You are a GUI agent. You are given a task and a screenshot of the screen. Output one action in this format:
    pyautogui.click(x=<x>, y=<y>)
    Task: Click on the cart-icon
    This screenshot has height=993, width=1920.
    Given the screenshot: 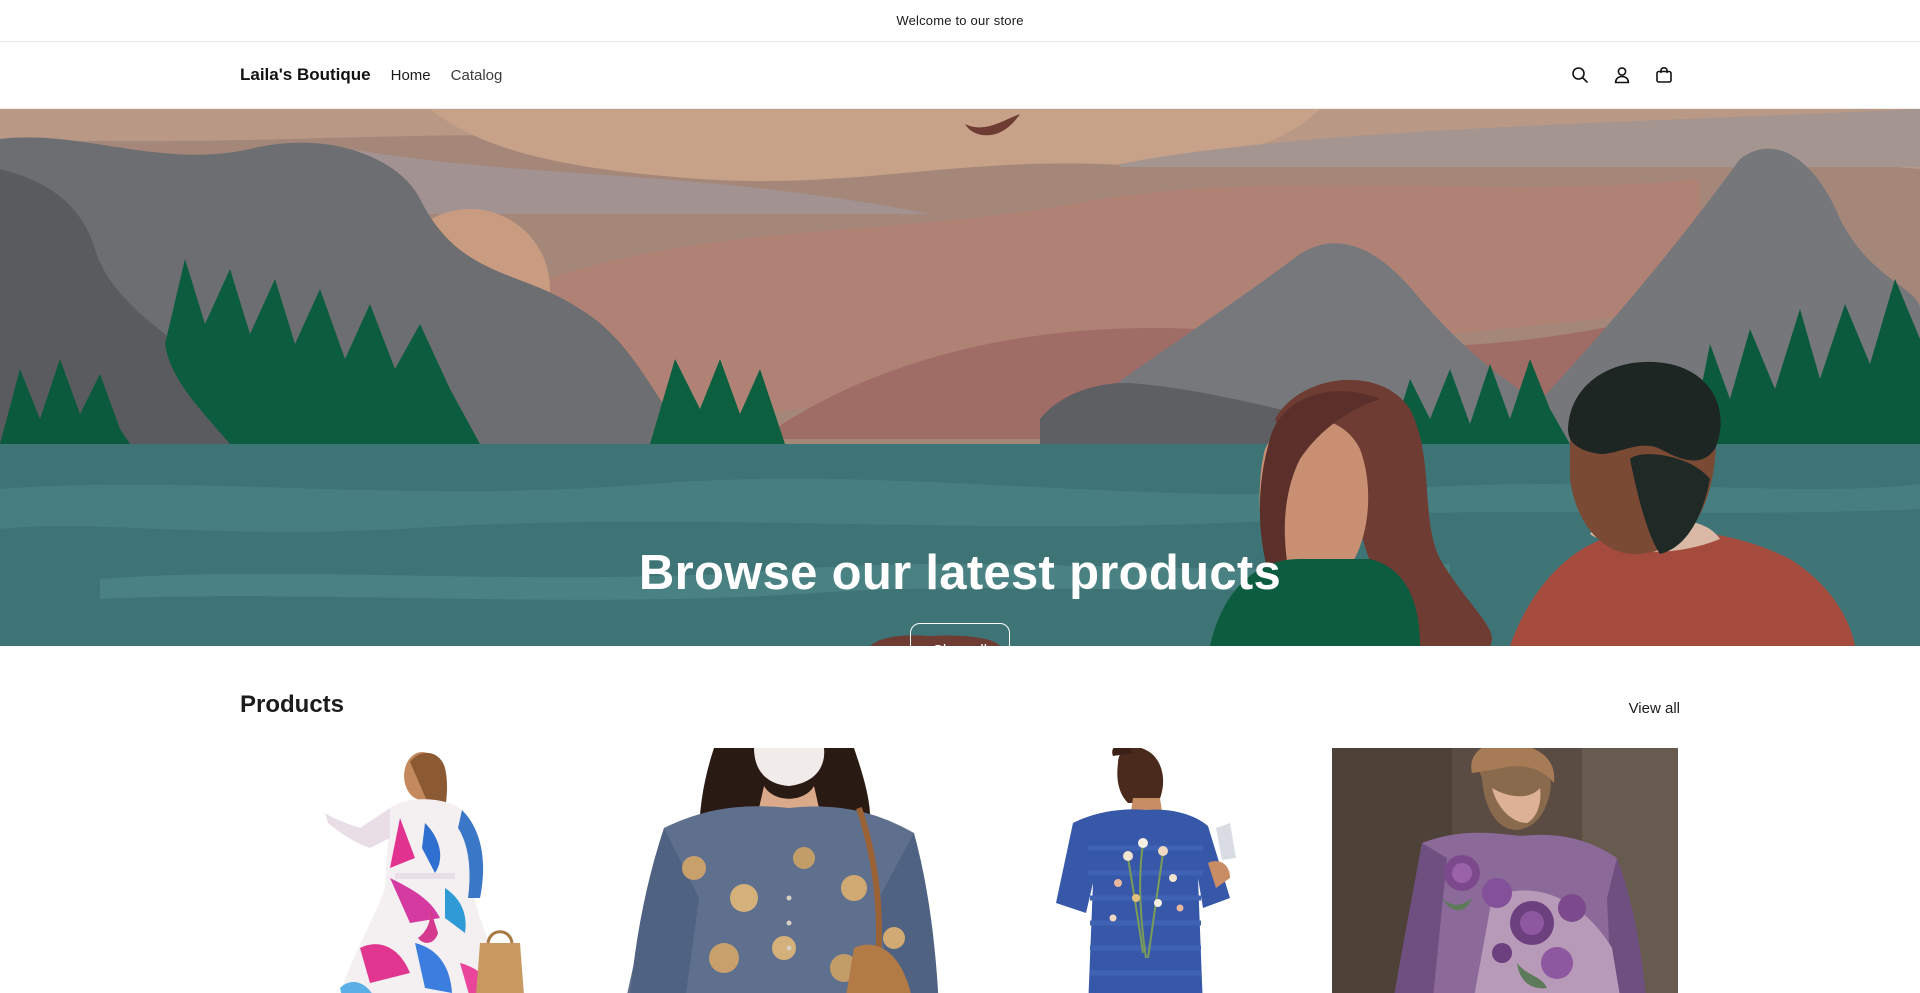 What is the action you would take?
    pyautogui.click(x=1664, y=75)
    